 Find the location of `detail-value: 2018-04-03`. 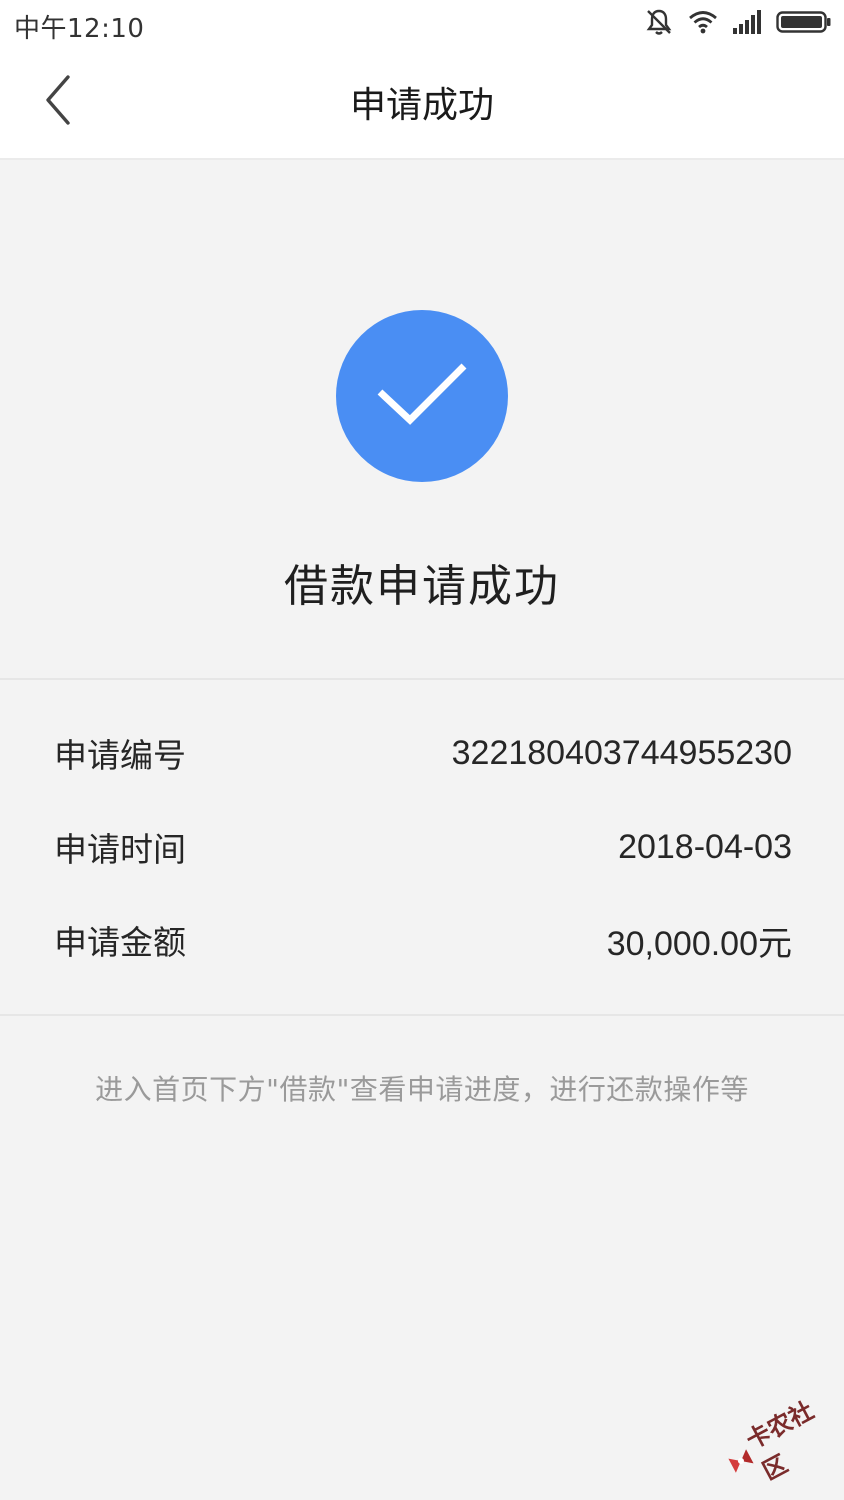

detail-value: 2018-04-03 is located at coordinates (705, 846).